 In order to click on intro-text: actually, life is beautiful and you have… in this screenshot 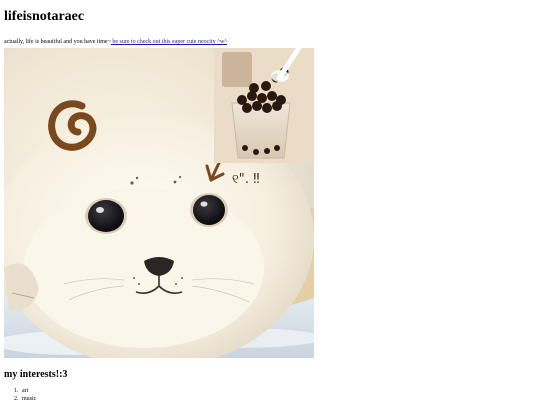, I will do `click(57, 42)`.